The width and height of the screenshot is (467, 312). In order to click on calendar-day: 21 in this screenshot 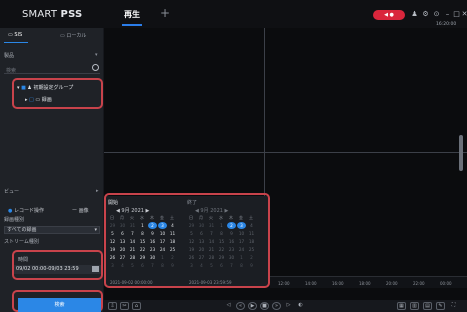, I will do `click(132, 249)`.